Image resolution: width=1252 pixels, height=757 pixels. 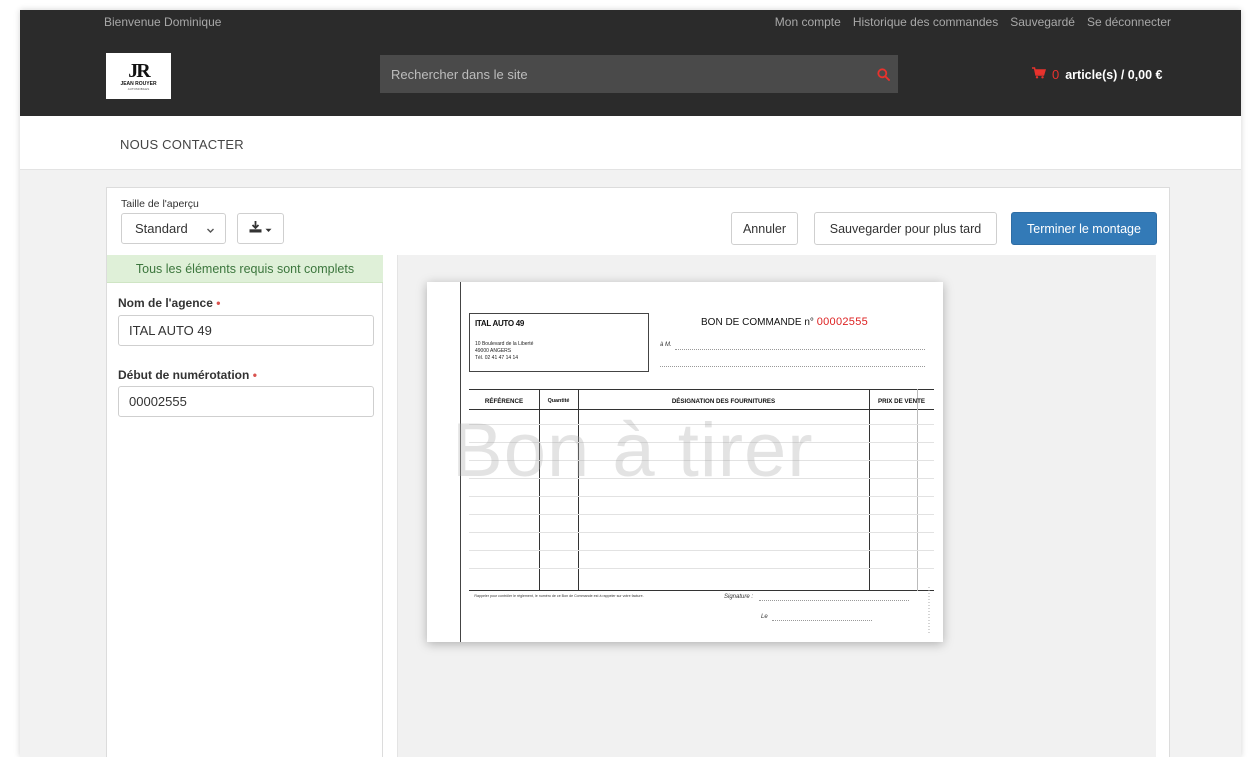 I want to click on search-bar, so click(x=639, y=74).